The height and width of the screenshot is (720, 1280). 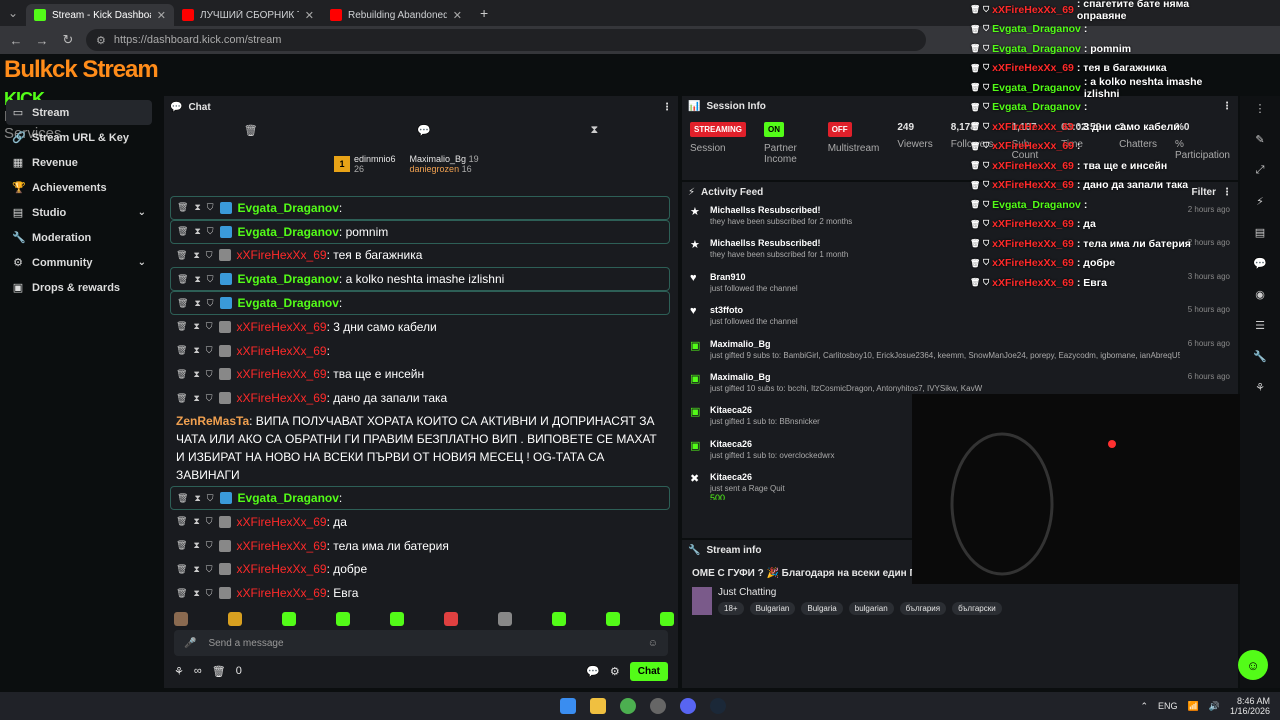 I want to click on tab-menu-icon: ⌄, so click(x=13, y=13).